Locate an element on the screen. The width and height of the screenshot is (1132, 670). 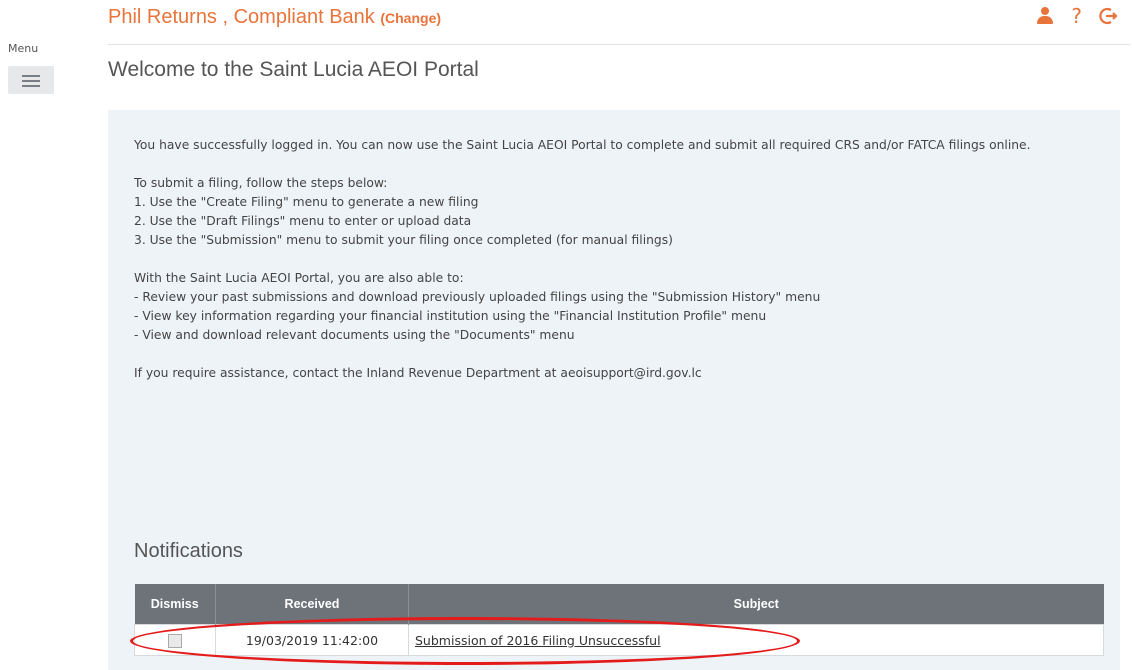
notifications-title: Notifications is located at coordinates (188, 551).